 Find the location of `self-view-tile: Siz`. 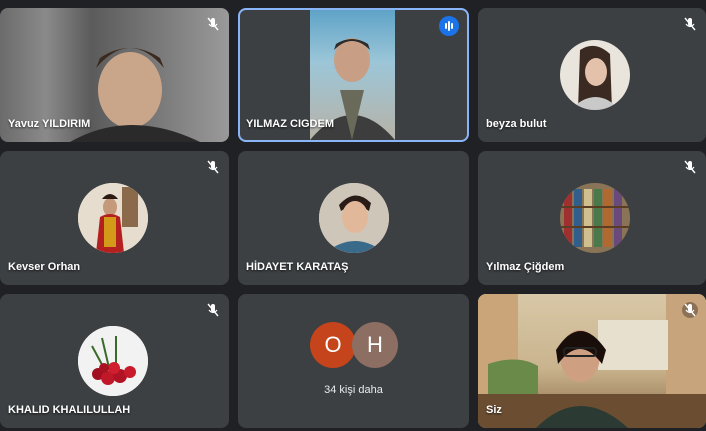

self-view-tile: Siz is located at coordinates (592, 361).